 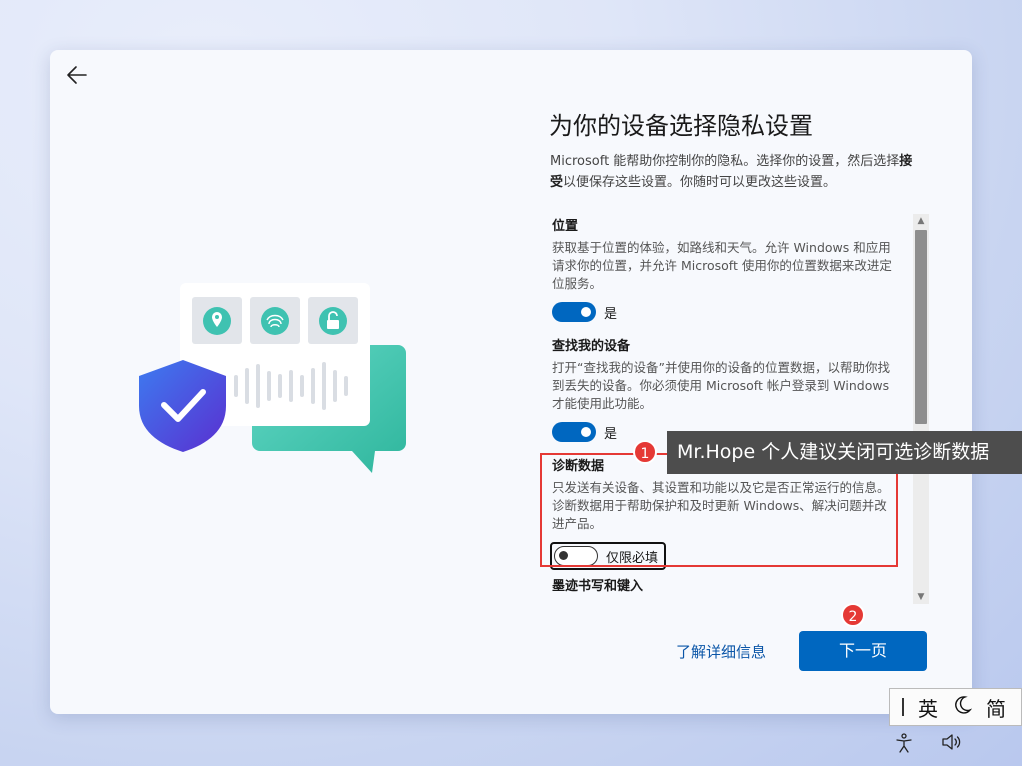 What do you see at coordinates (182, 406) in the screenshot?
I see `shield-icon` at bounding box center [182, 406].